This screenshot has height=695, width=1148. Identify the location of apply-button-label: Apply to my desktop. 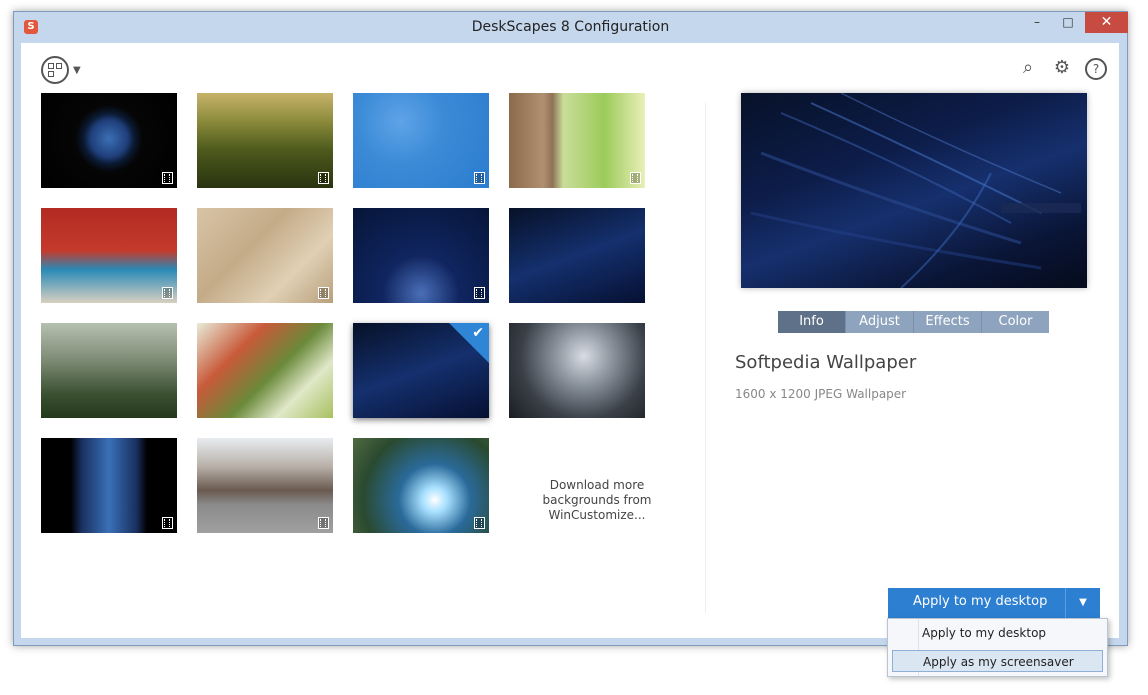
(980, 601).